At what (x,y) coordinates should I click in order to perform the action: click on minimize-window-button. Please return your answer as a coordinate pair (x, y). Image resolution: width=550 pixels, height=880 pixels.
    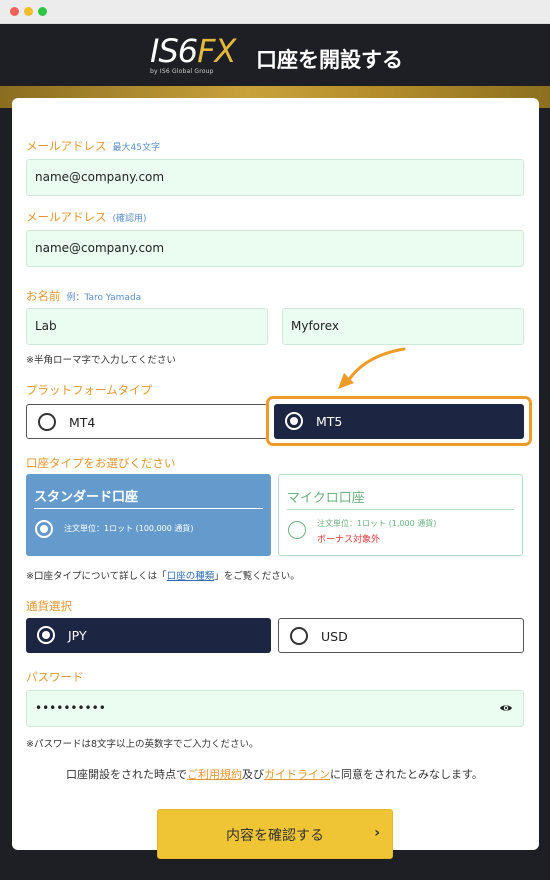
    Looking at the image, I should click on (28, 11).